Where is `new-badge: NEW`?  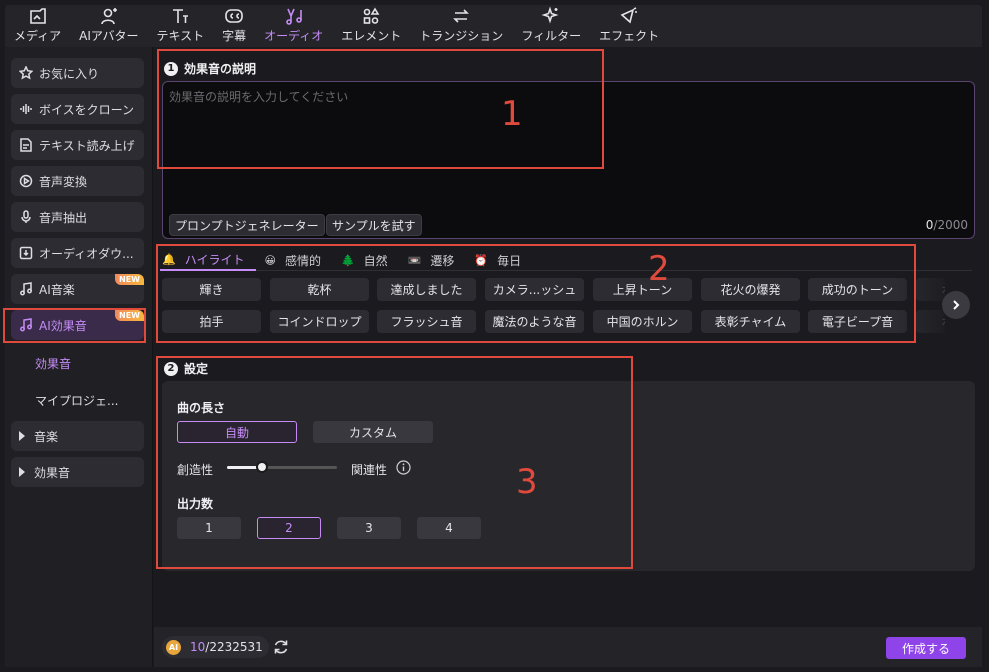
new-badge: NEW is located at coordinates (129, 315).